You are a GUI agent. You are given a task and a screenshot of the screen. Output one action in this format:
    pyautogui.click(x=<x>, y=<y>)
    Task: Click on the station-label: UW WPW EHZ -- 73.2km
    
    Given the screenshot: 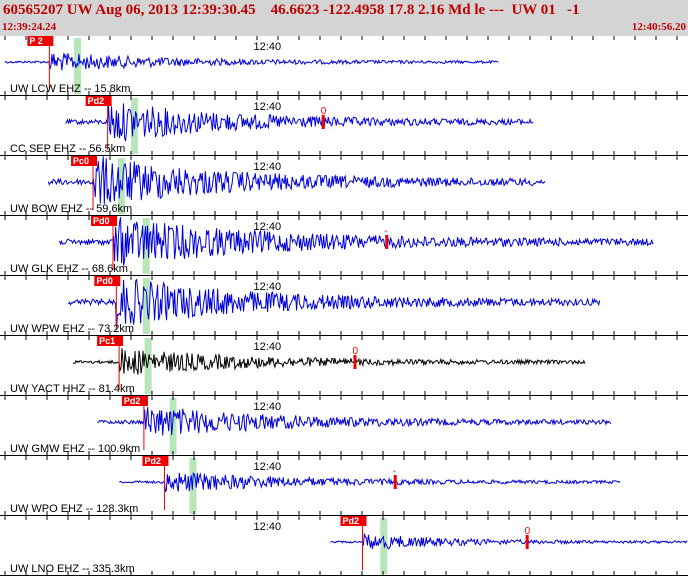 What is the action you would take?
    pyautogui.click(x=72, y=329)
    